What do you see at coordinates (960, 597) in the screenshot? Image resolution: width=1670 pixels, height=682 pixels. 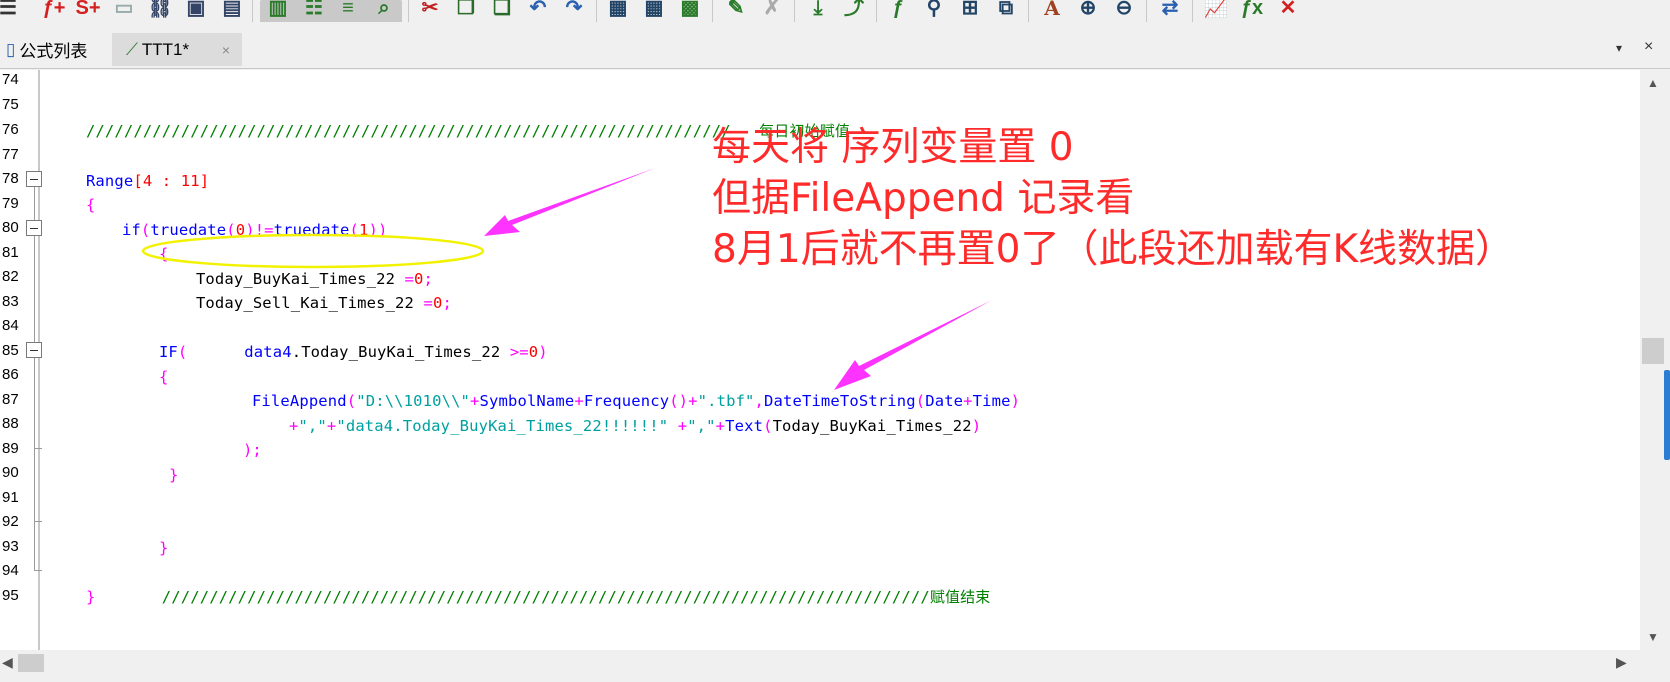 I see `comment: 赋值结束` at bounding box center [960, 597].